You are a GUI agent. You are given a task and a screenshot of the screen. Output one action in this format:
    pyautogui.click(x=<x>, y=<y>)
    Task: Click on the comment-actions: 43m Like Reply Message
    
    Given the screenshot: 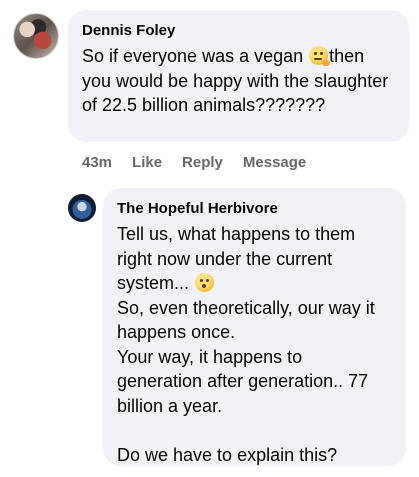 What is the action you would take?
    pyautogui.click(x=194, y=163)
    